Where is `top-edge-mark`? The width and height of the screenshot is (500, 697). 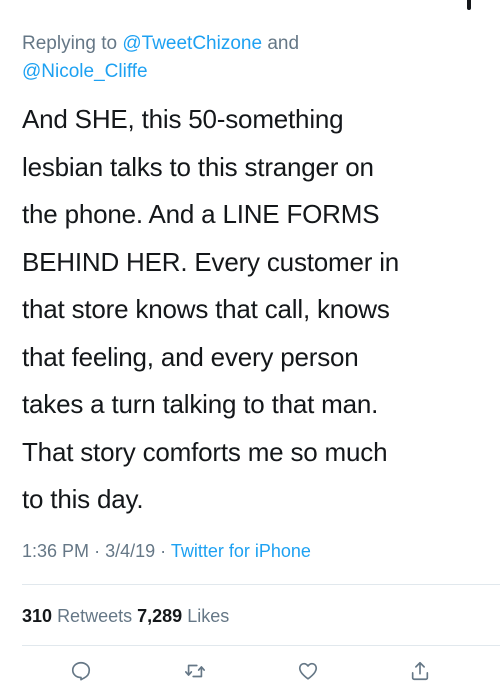 top-edge-mark is located at coordinates (469, 5).